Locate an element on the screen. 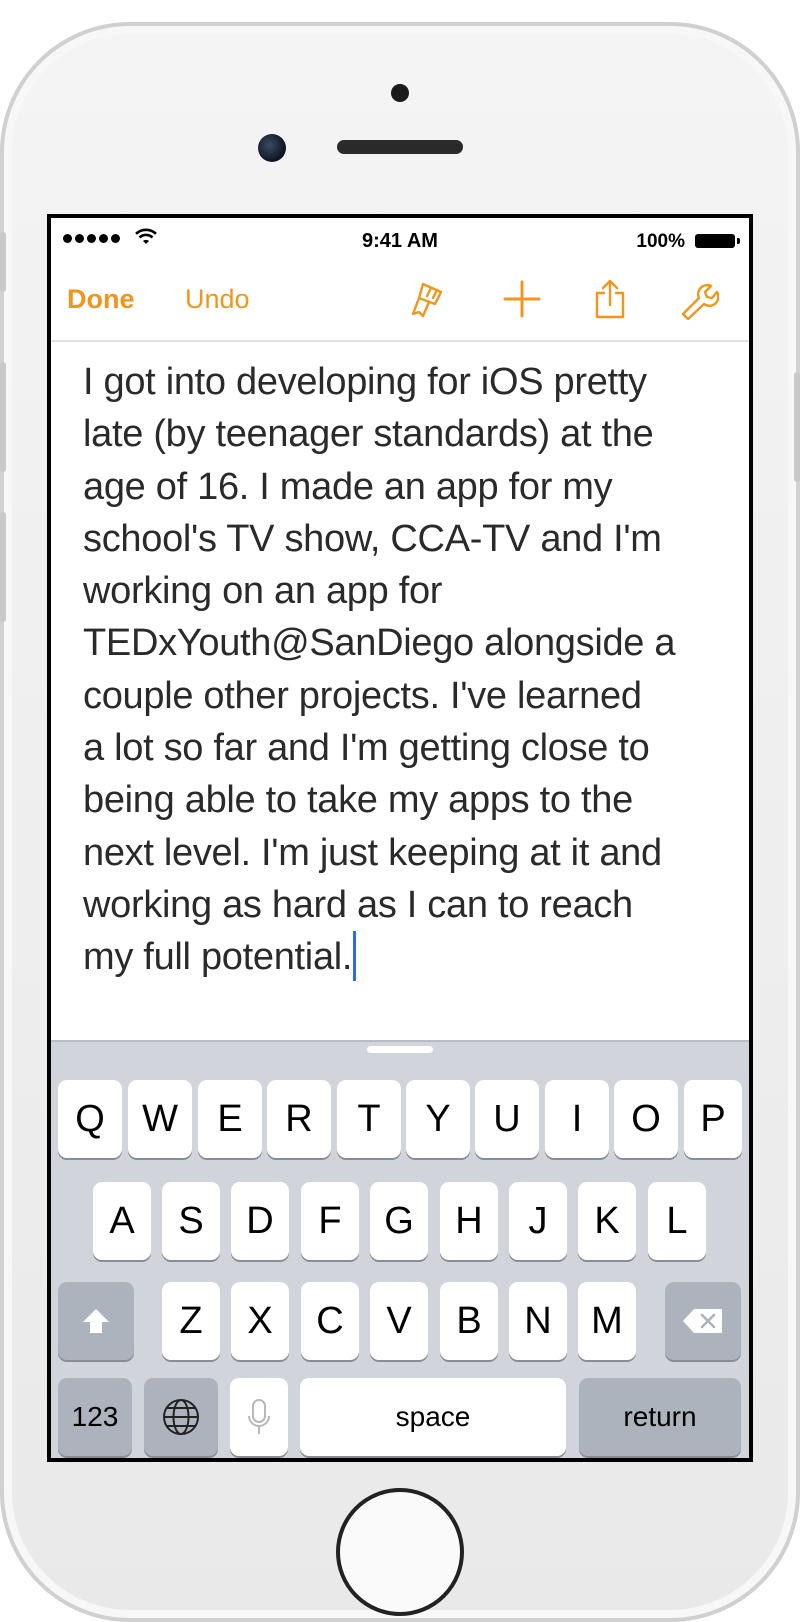 The width and height of the screenshot is (800, 1622). key-y: Y is located at coordinates (438, 1119).